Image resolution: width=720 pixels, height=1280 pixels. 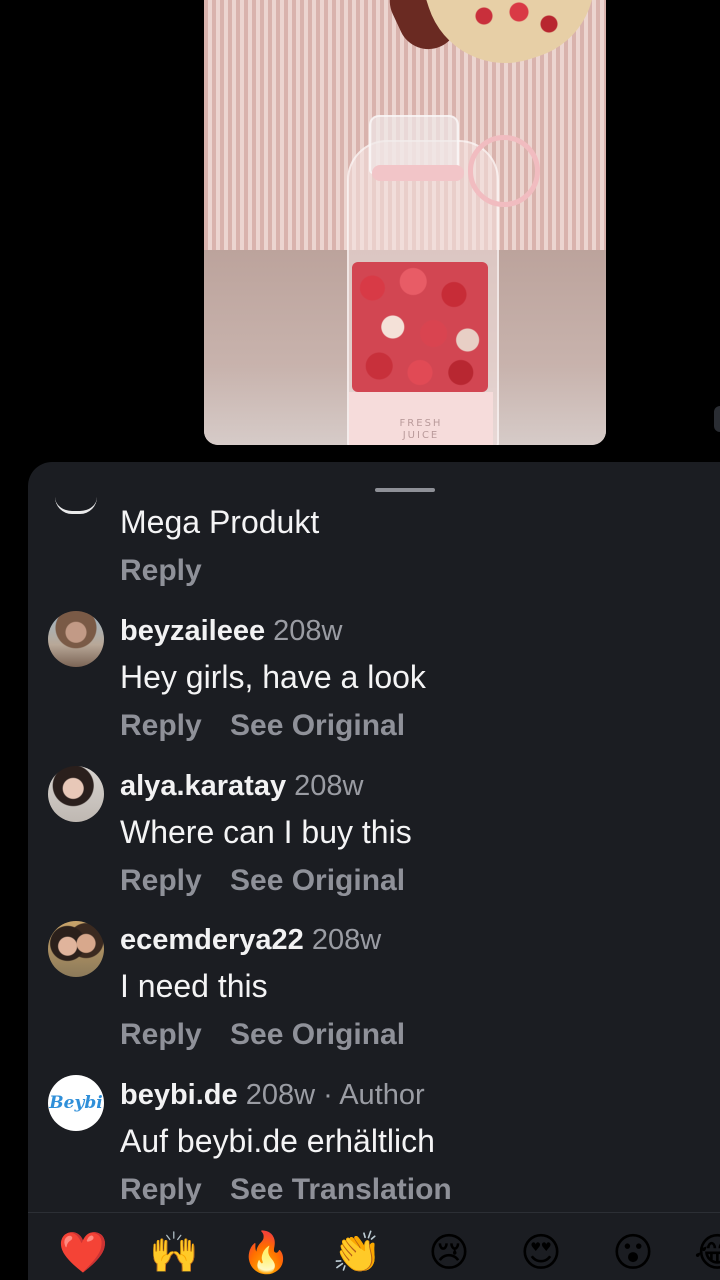 What do you see at coordinates (277, 1141) in the screenshot?
I see `comment-text: Auf beybi.de erhältlich` at bounding box center [277, 1141].